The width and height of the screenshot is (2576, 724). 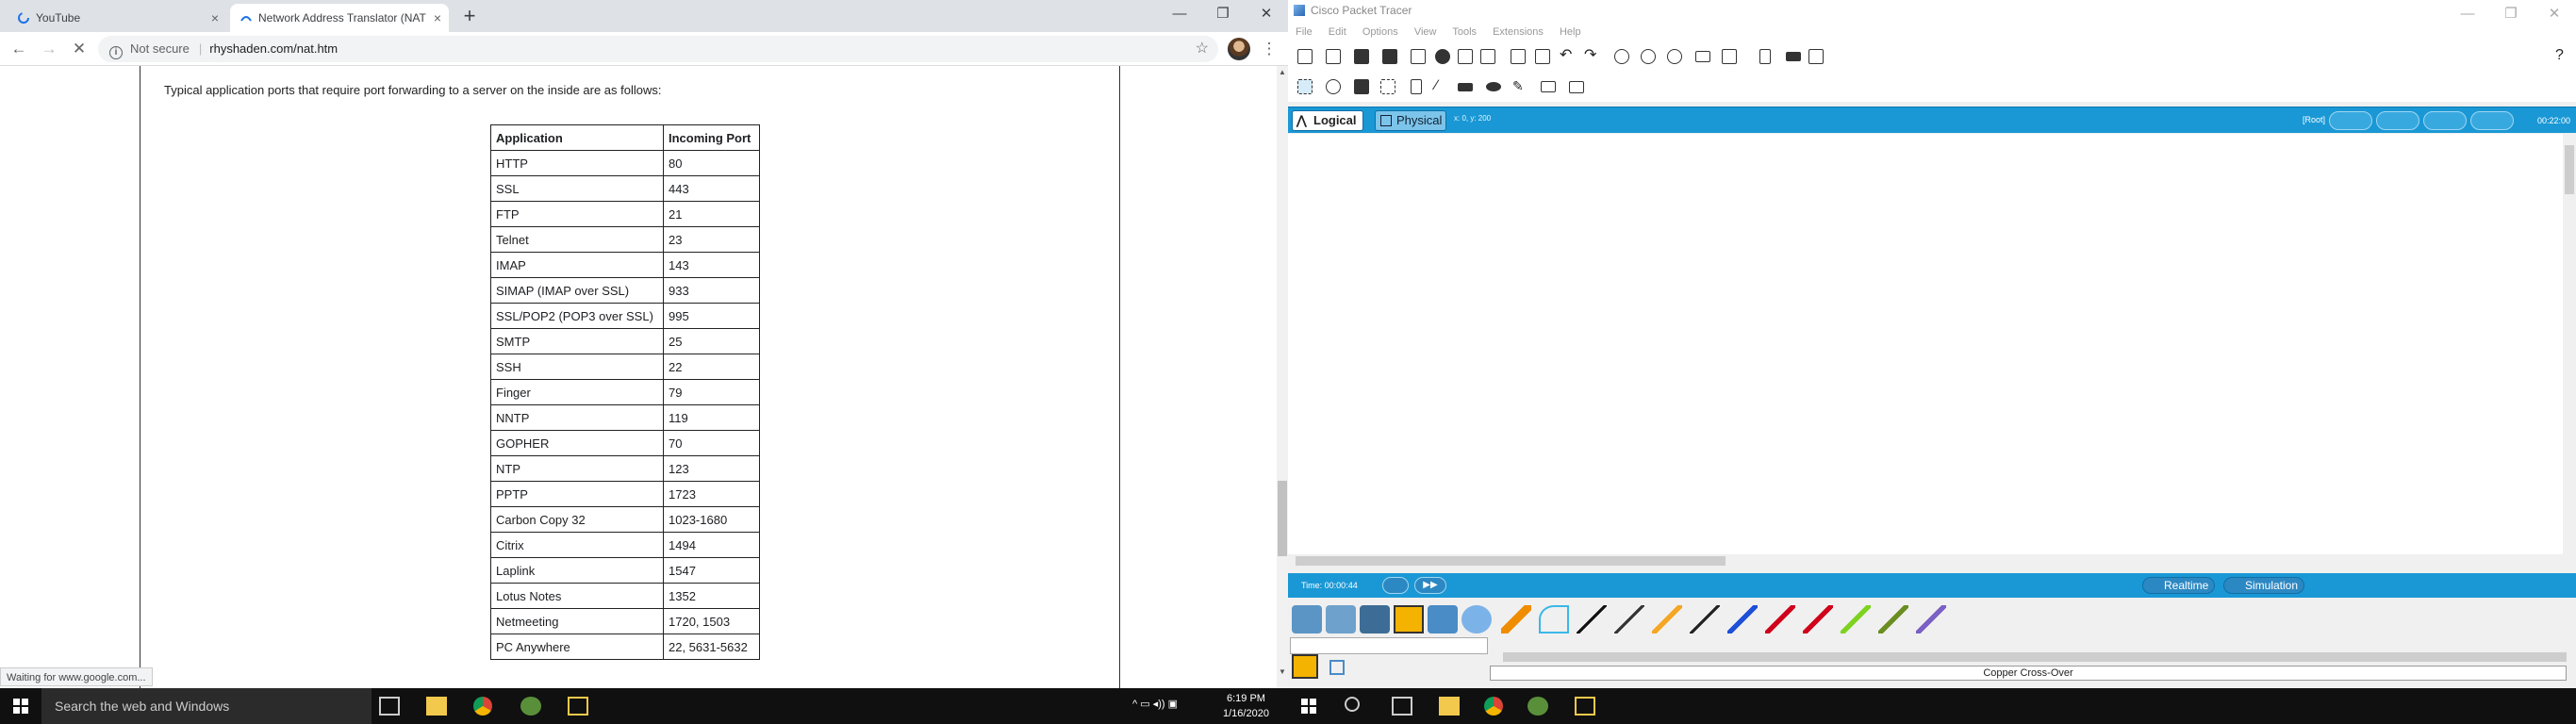 What do you see at coordinates (1333, 86) in the screenshot?
I see `inspect-tool-icon` at bounding box center [1333, 86].